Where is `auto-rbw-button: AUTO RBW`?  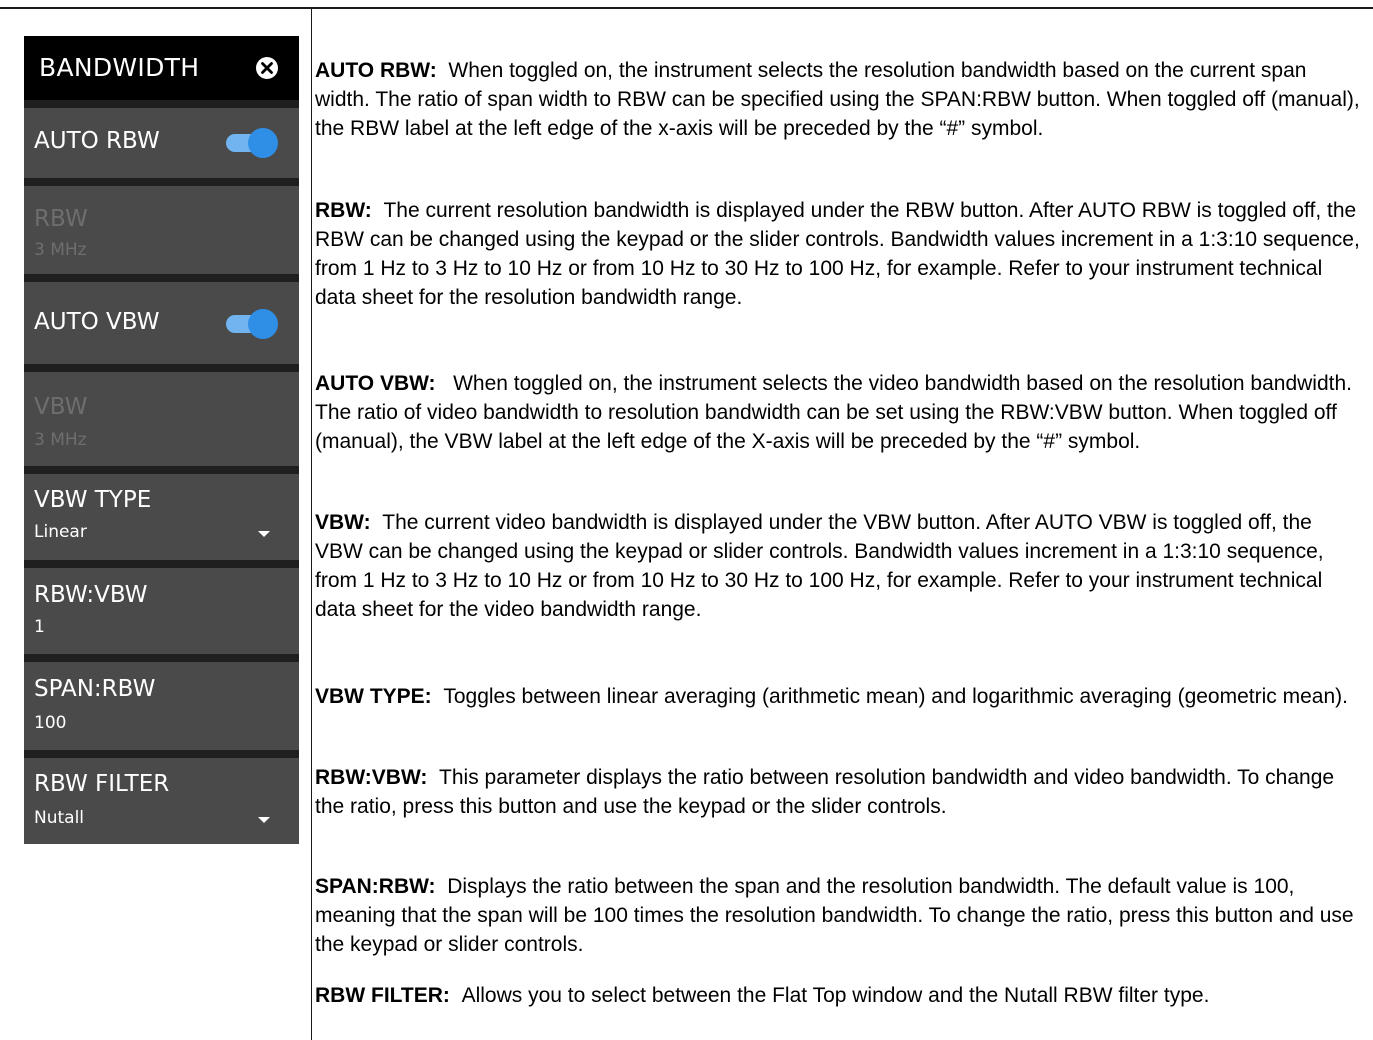
auto-rbw-button: AUTO RBW is located at coordinates (161, 143).